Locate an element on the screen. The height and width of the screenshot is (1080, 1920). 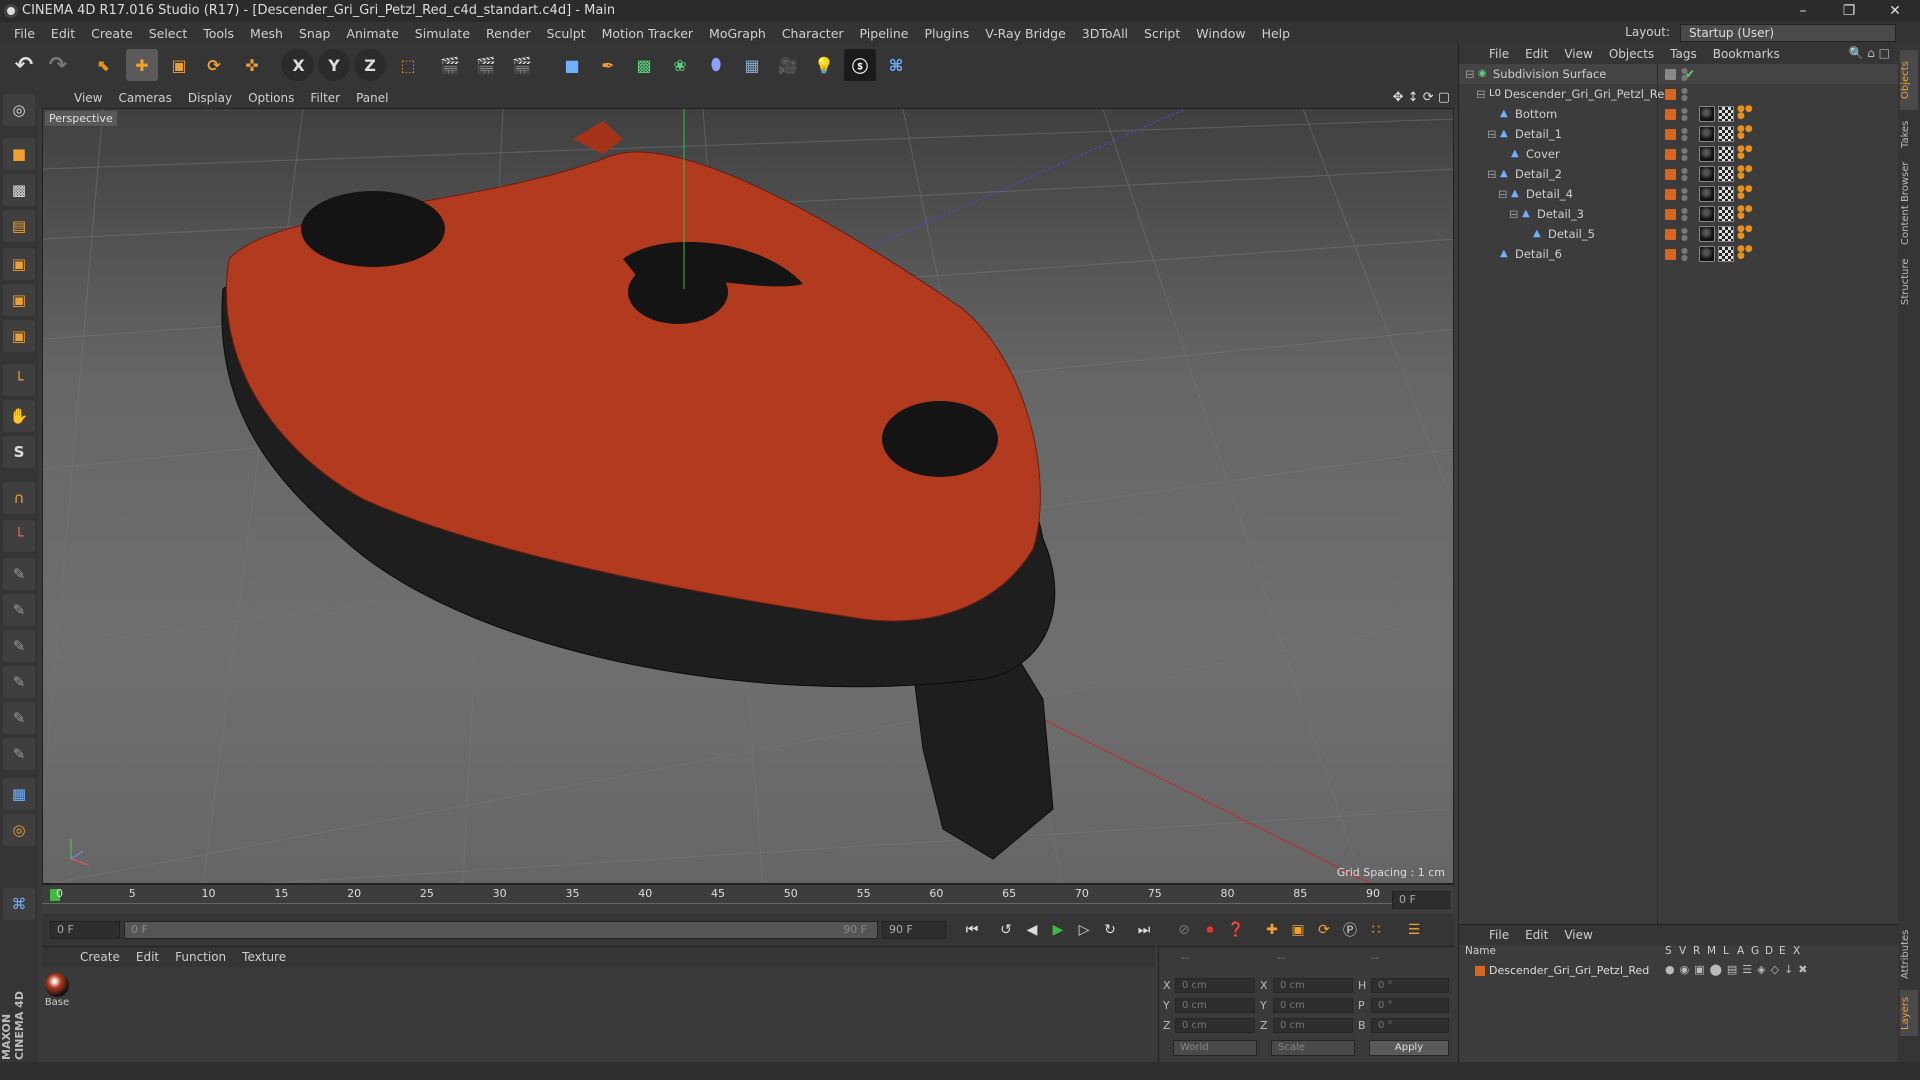
menu-sculpt: Sculpt is located at coordinates (566, 33).